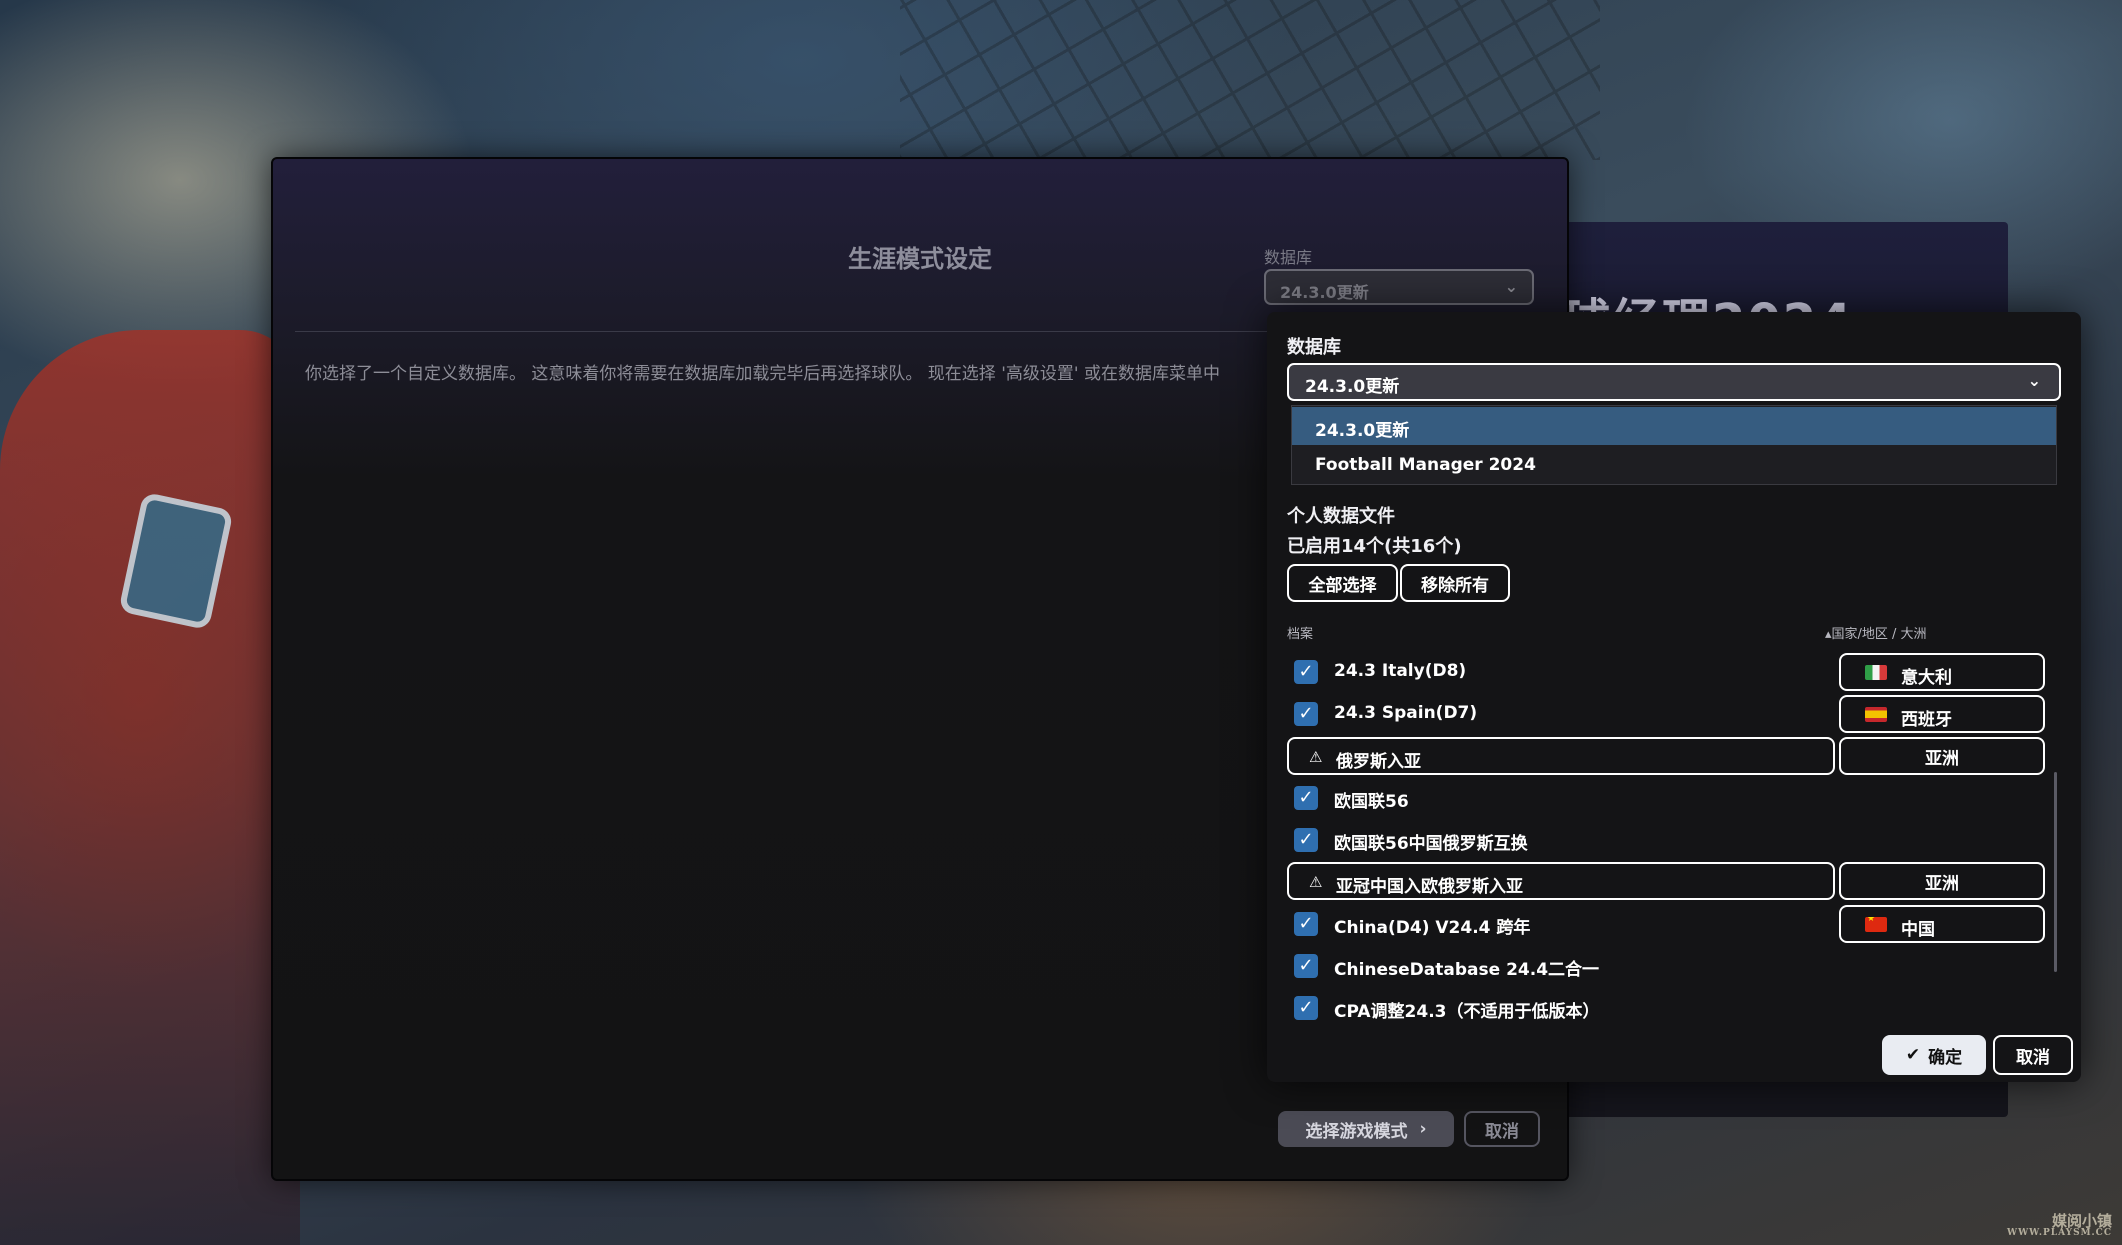 This screenshot has width=2122, height=1245. Describe the element at coordinates (1467, 970) in the screenshot. I see `file-name: ChineseDatabase 24.4二合一` at that location.